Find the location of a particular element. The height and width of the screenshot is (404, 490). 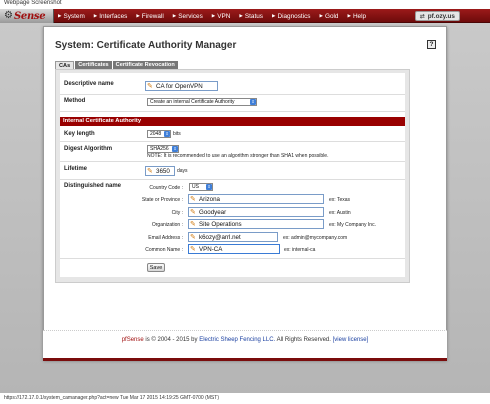

menu-help: ▶ Help is located at coordinates (356, 16).